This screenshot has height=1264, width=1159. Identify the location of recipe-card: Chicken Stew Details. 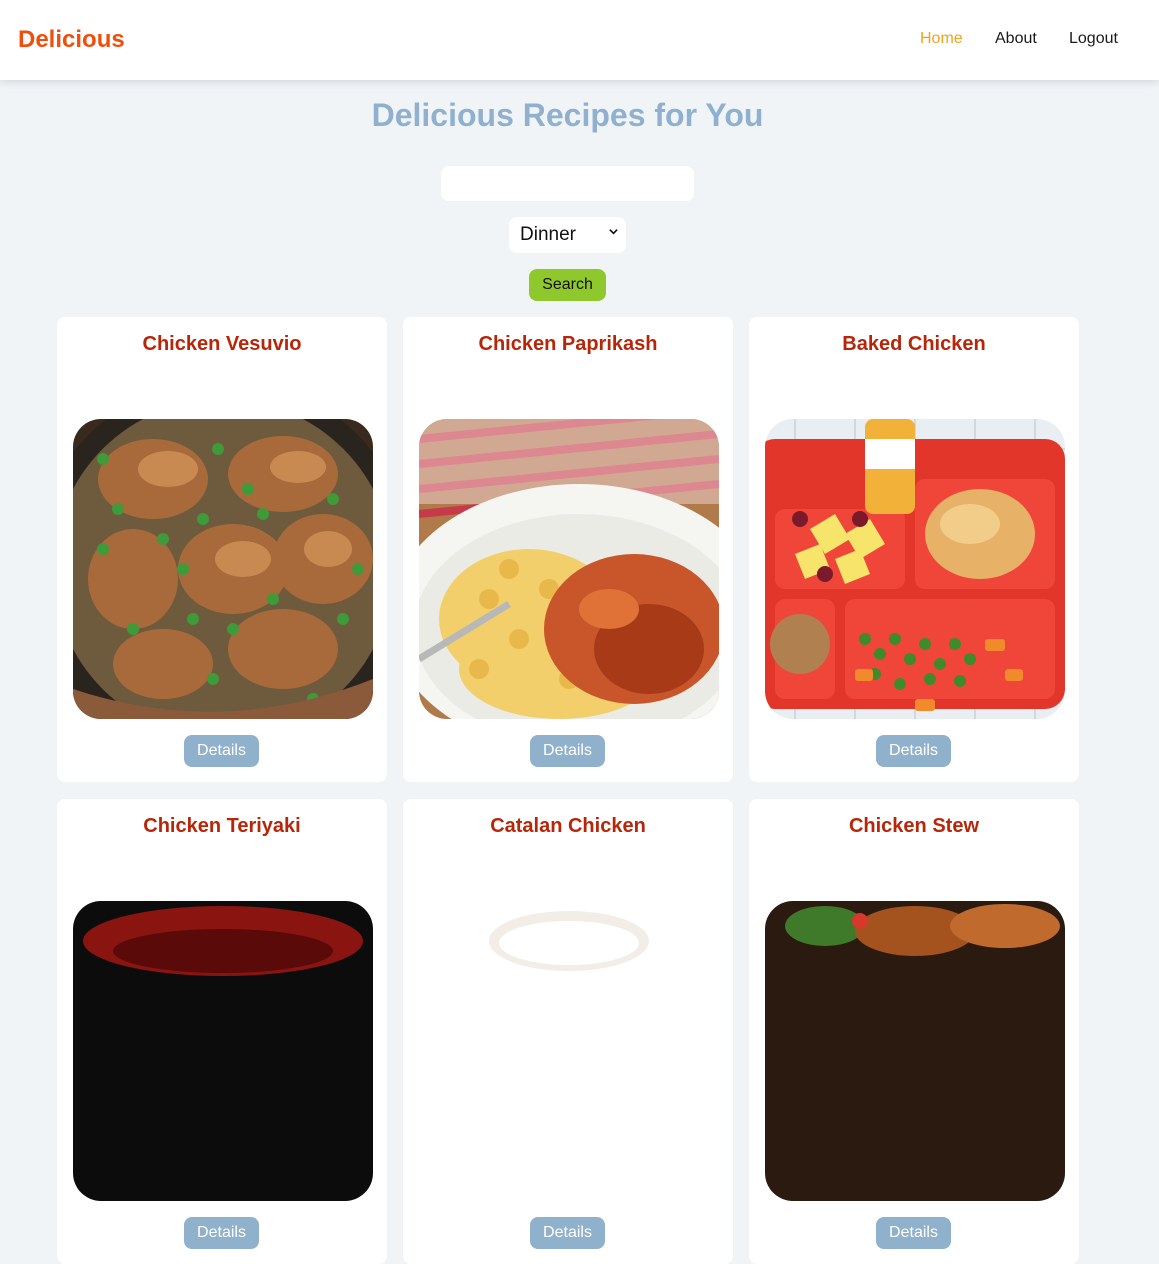
(914, 1031).